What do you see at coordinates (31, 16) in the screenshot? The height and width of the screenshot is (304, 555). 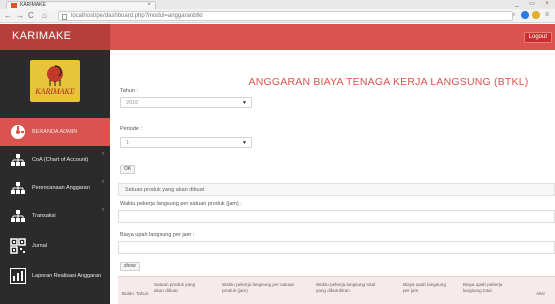 I see `reload-icon: C` at bounding box center [31, 16].